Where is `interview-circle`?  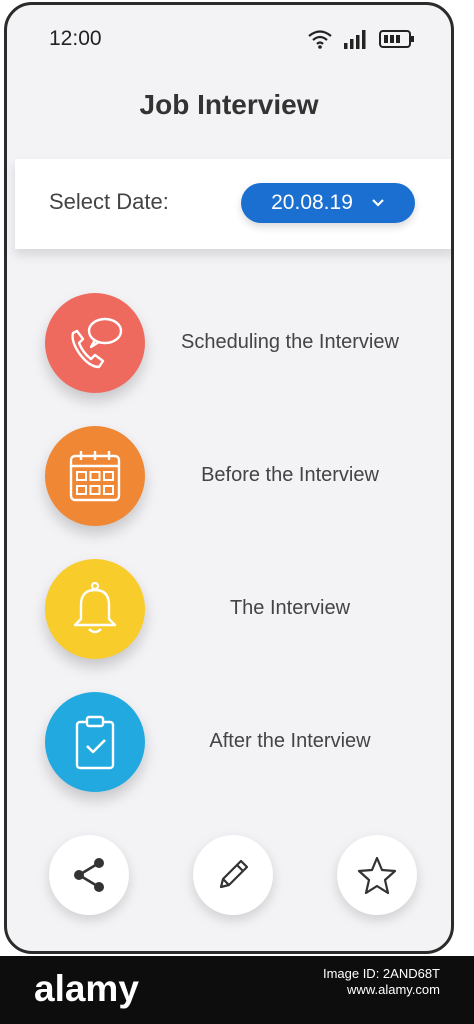 interview-circle is located at coordinates (95, 609).